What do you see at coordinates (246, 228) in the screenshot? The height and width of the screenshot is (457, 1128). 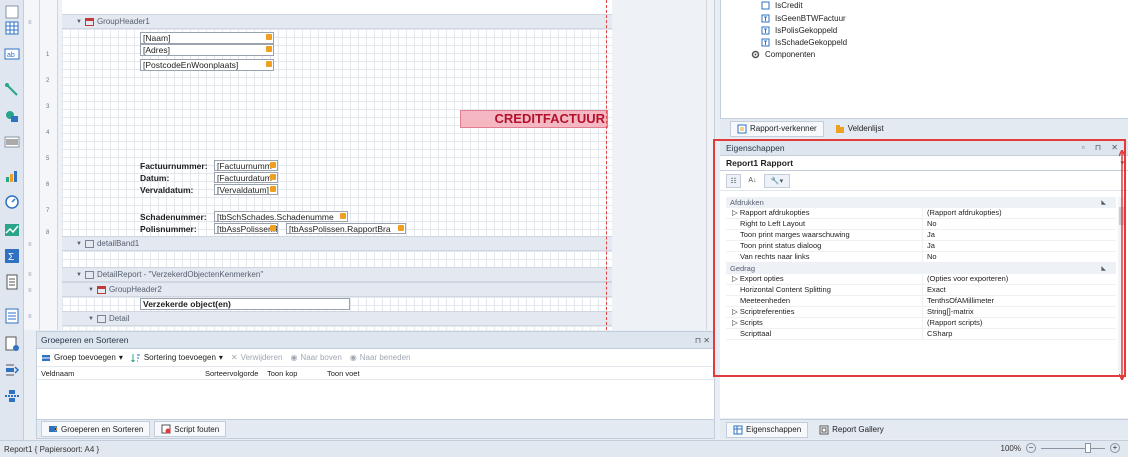 I see `field-polisnummer-1: [tbAssPolissen.P` at bounding box center [246, 228].